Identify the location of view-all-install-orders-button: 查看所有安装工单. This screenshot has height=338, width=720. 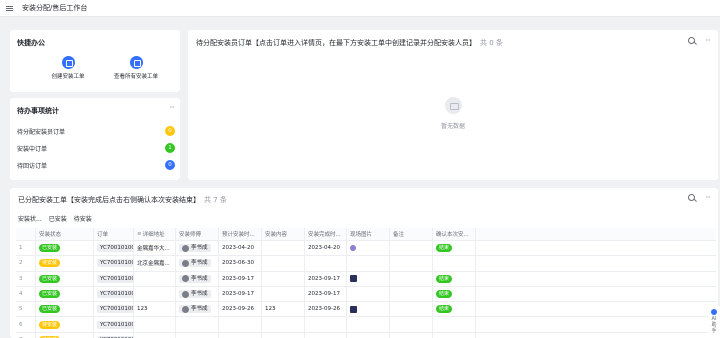
(136, 68).